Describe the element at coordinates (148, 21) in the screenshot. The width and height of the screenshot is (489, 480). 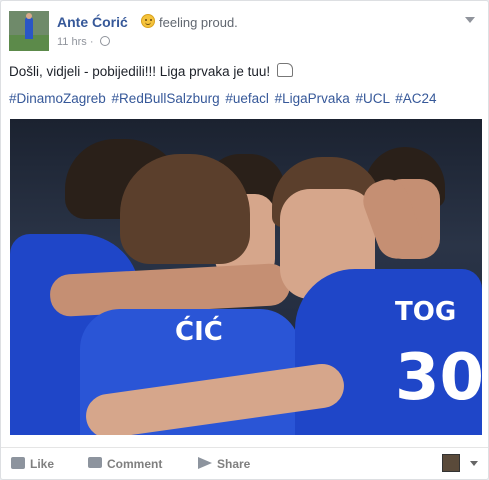
I see `smile-emoji-icon` at that location.